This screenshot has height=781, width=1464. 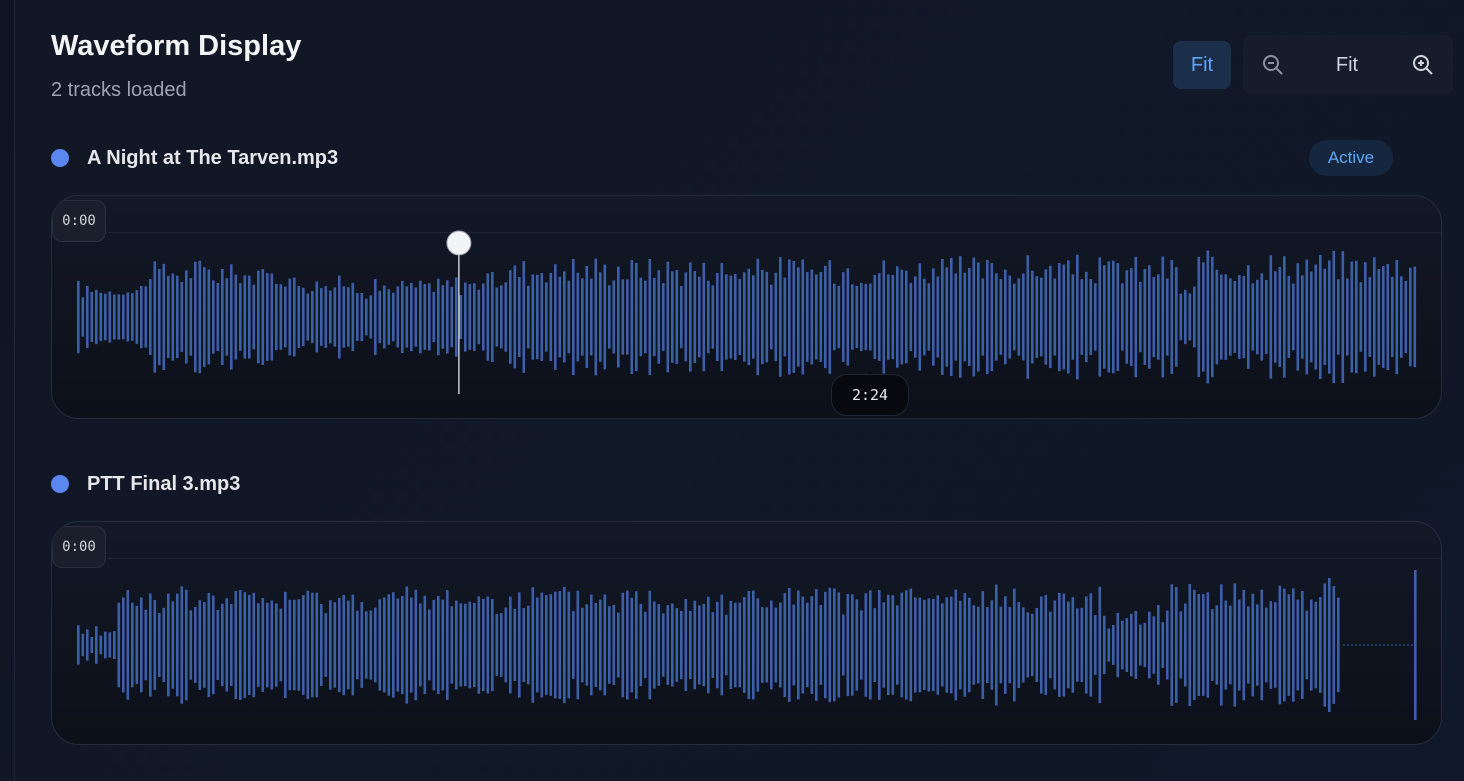 I want to click on track-2-name: PTT Final 3.mp3, so click(x=164, y=484).